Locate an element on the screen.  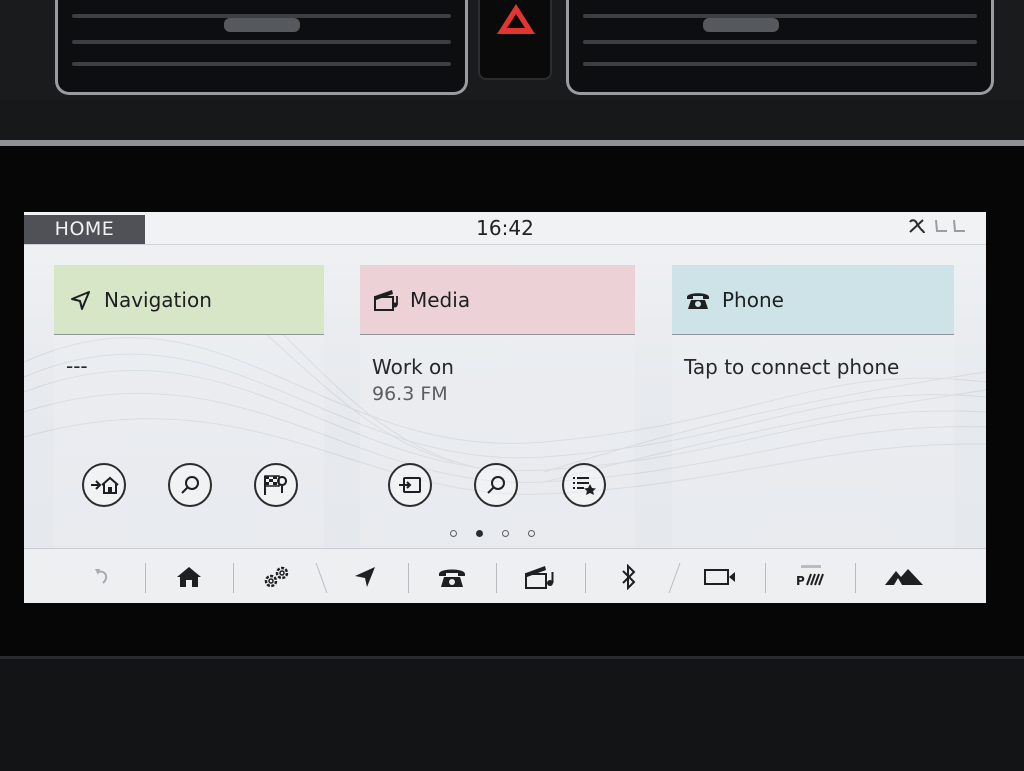
media-source-button is located at coordinates (410, 485).